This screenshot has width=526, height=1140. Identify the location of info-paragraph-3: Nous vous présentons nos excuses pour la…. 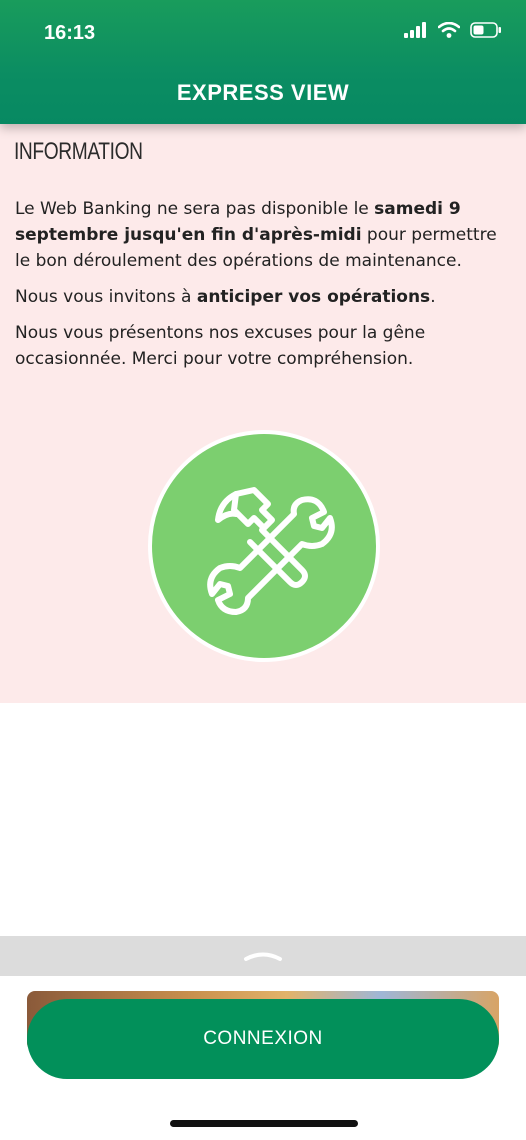
(220, 346).